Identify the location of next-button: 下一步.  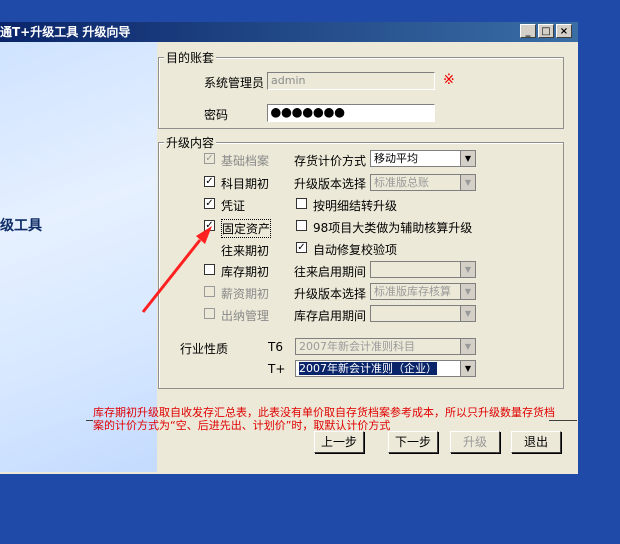
(413, 442).